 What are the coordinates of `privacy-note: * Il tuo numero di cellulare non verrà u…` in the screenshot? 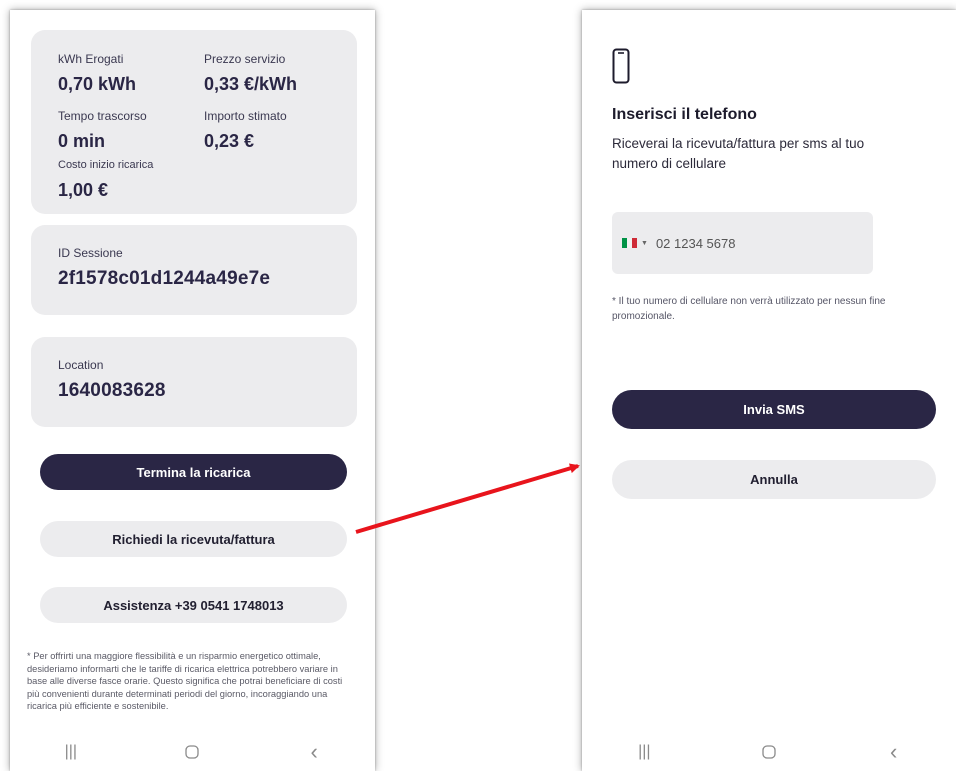 It's located at (749, 309).